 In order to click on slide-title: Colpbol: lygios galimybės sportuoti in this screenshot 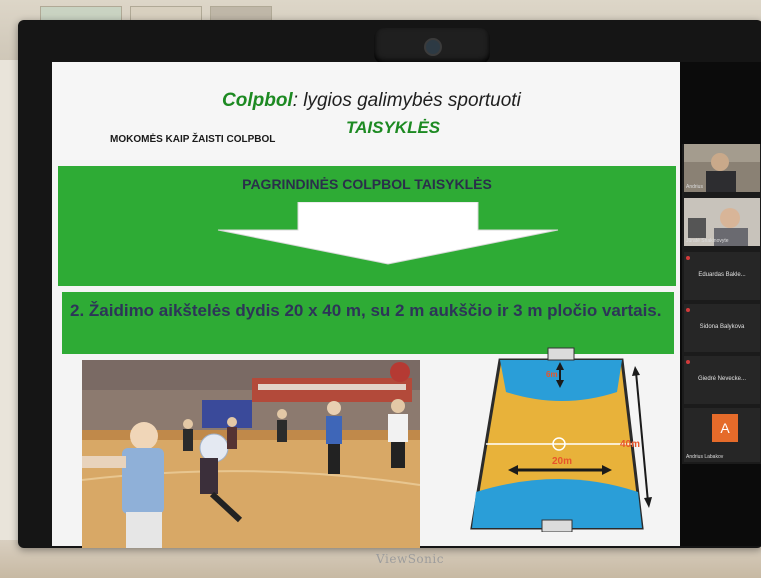, I will do `click(371, 101)`.